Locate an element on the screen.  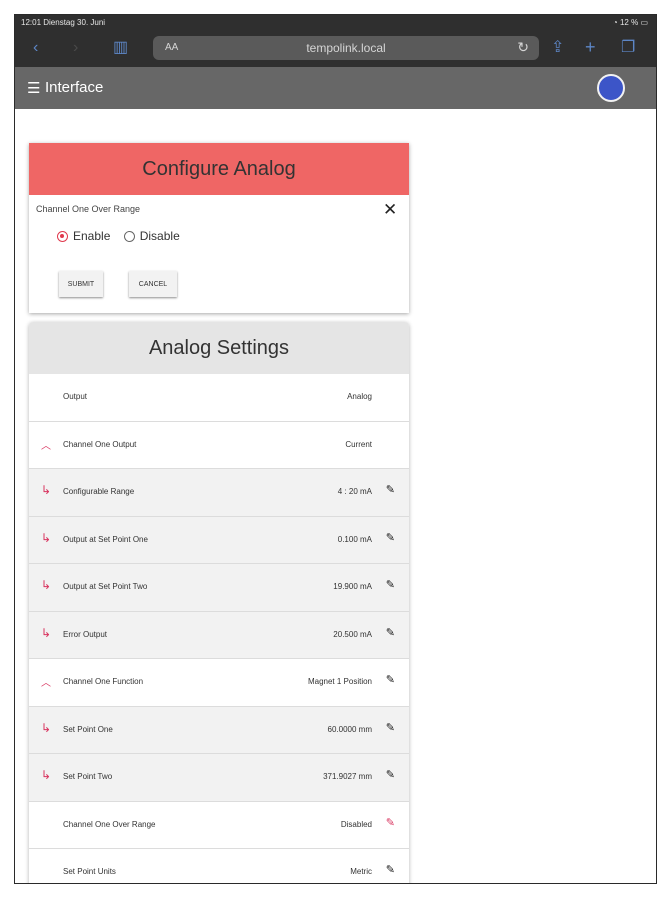
app-bar: ☰ Interface is located at coordinates (335, 88).